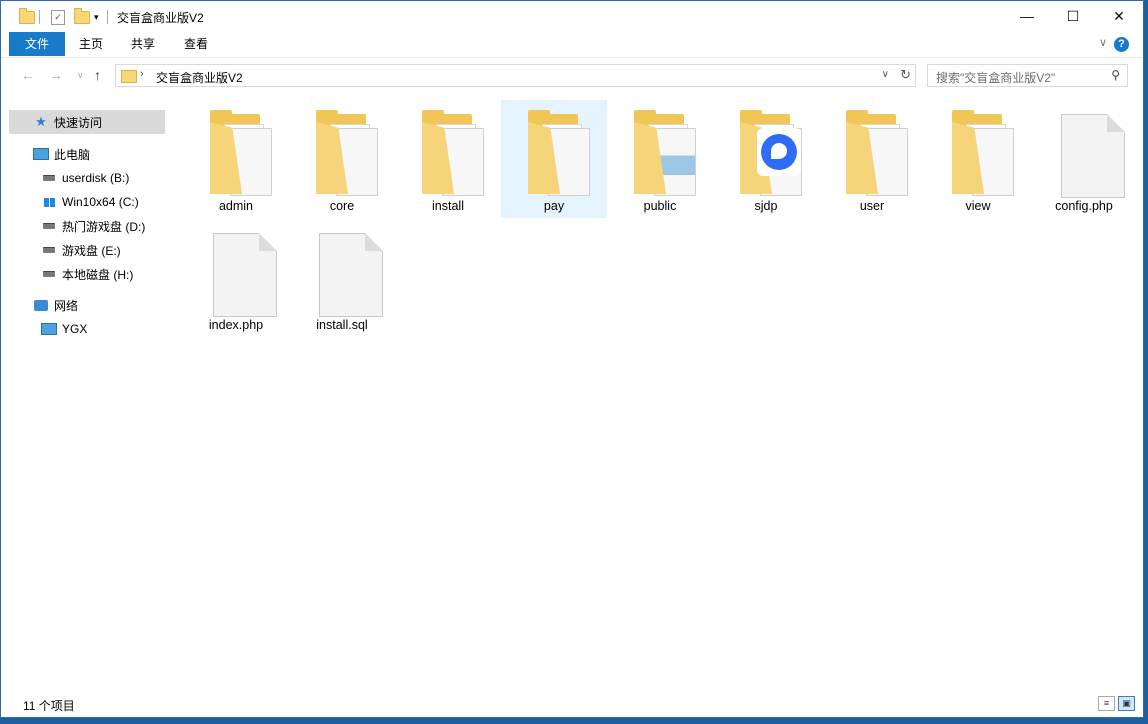 This screenshot has width=1148, height=724. Describe the element at coordinates (1084, 206) in the screenshot. I see `item-label: config.php` at that location.